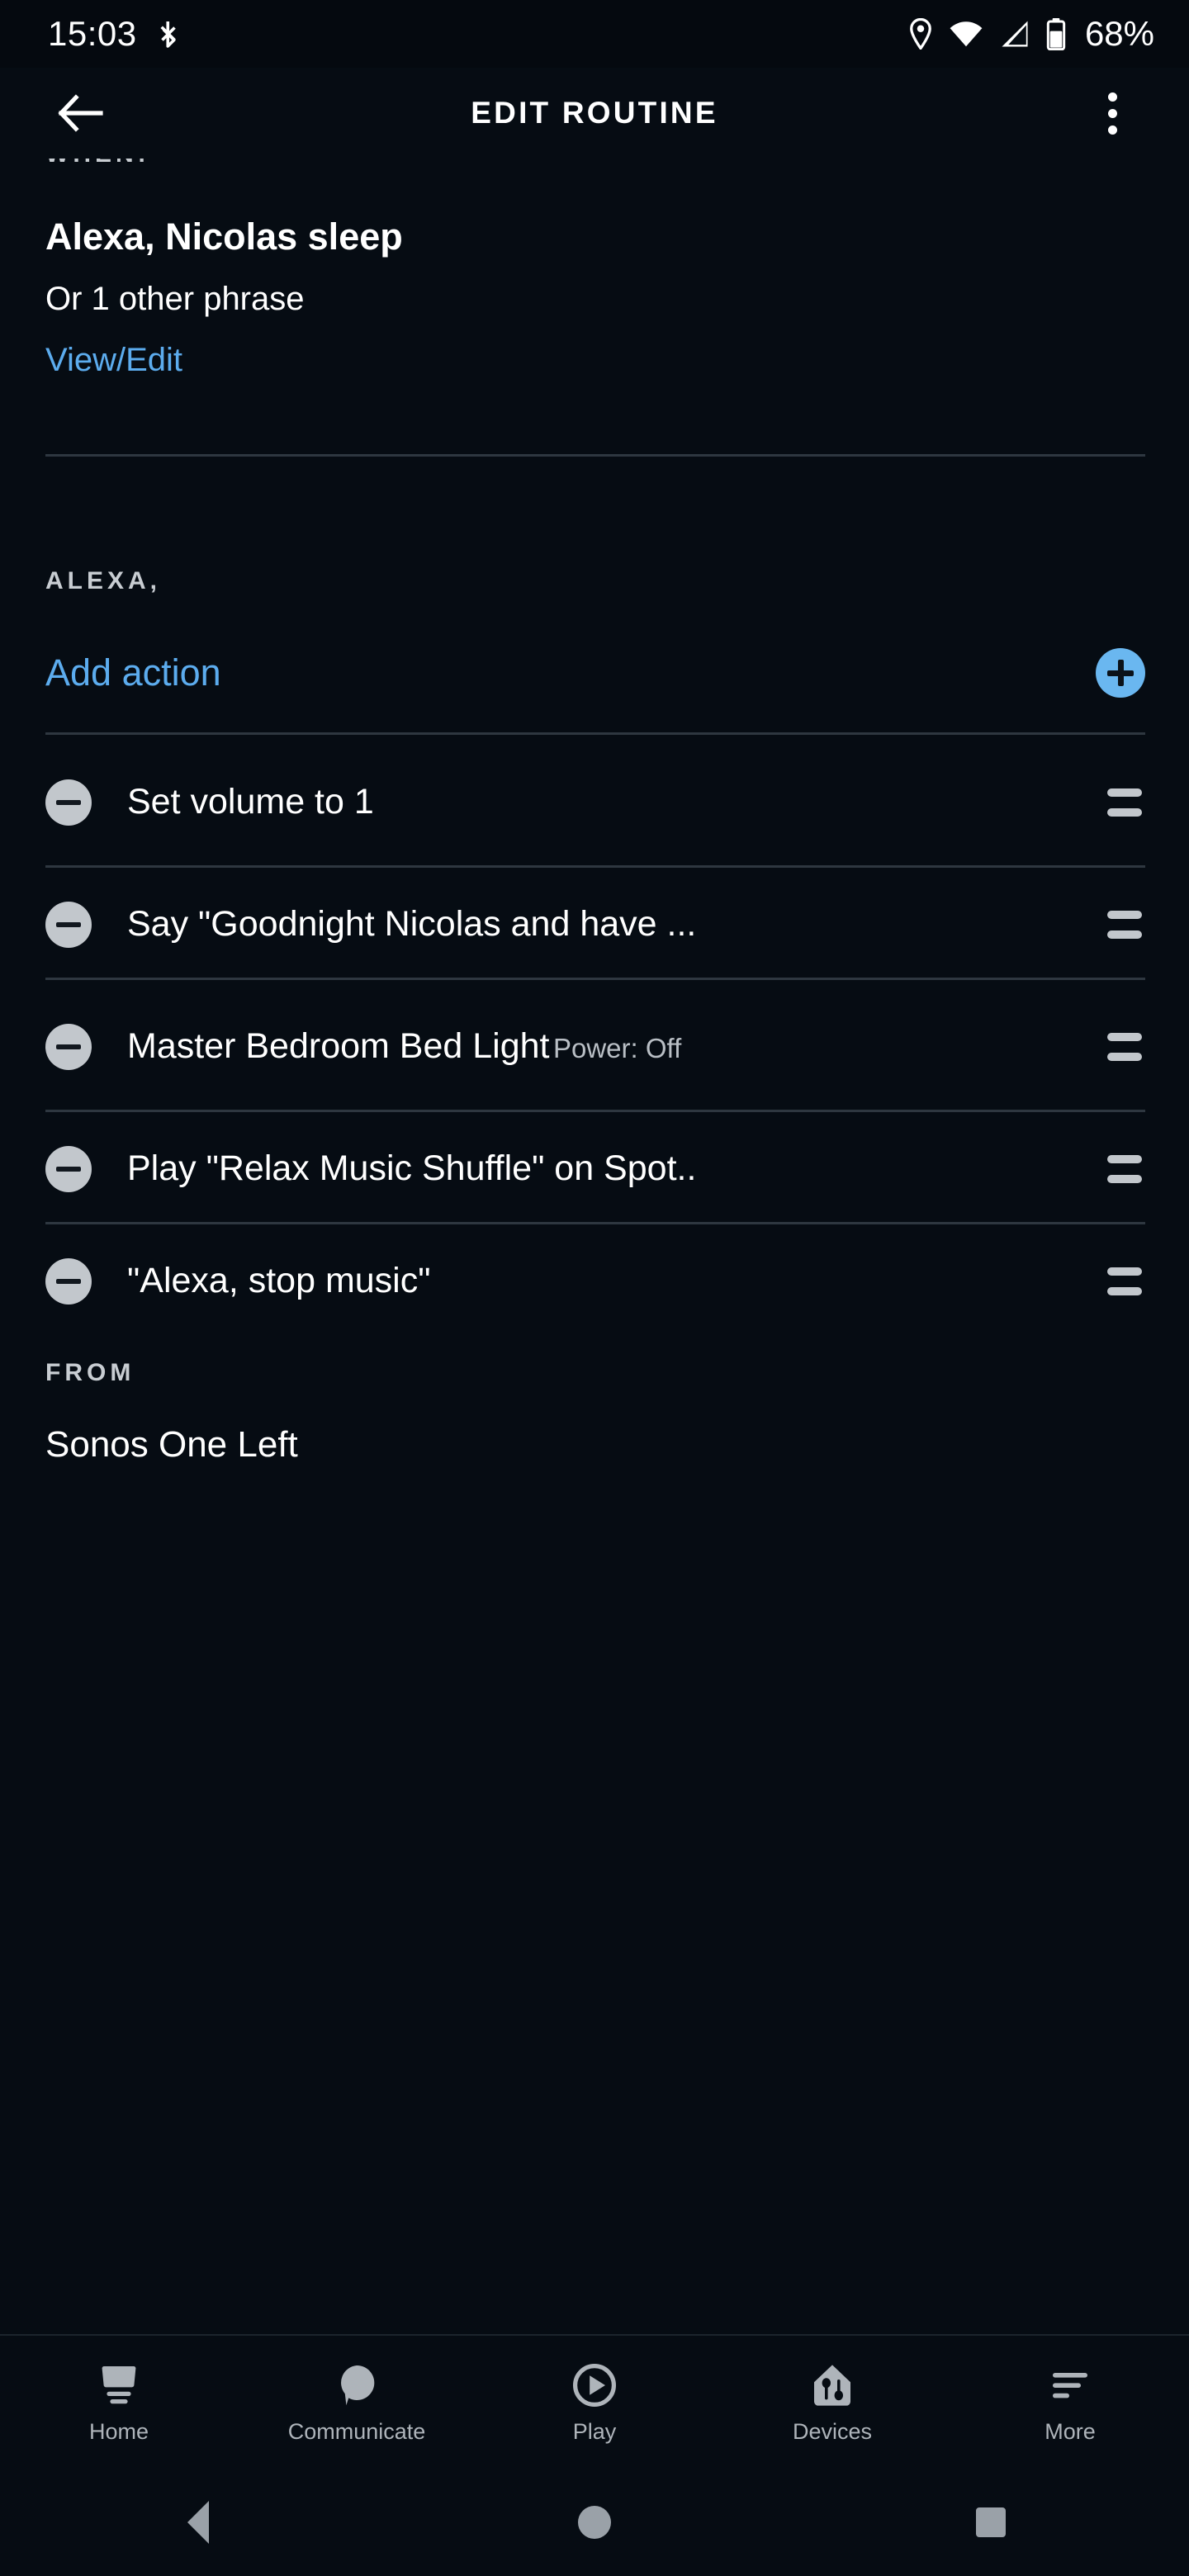 The image size is (1189, 2576). I want to click on battery-percentage: 68%, so click(1119, 33).